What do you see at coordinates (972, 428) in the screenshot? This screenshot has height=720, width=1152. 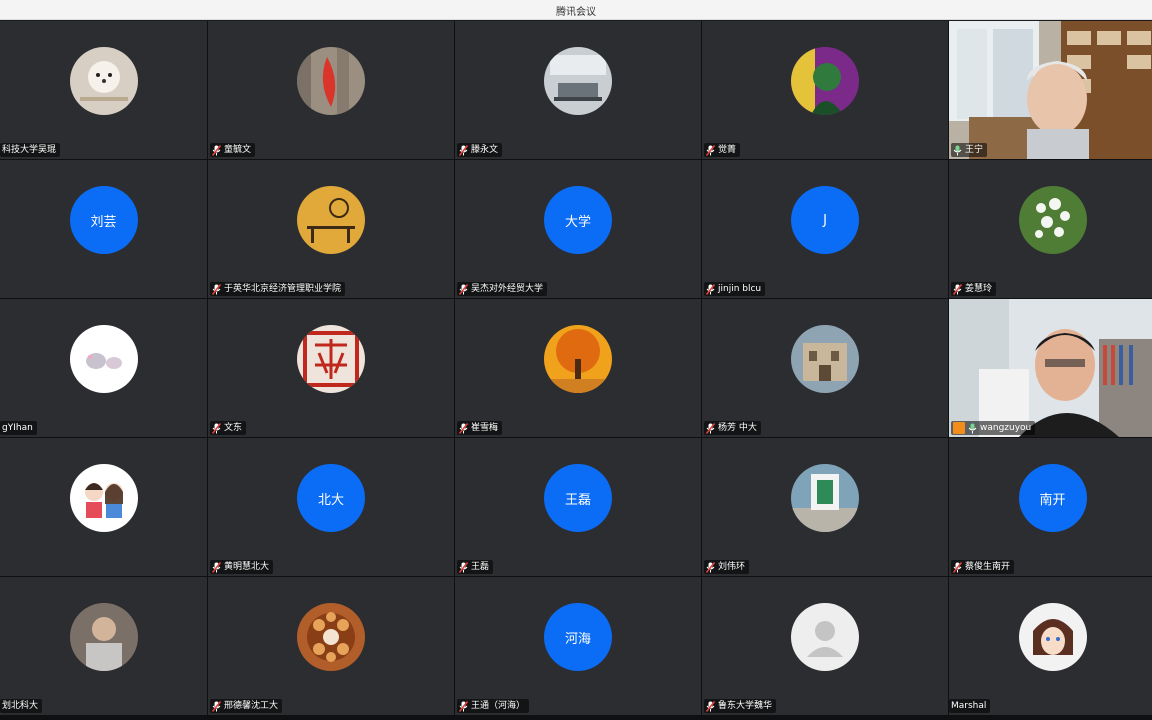 I see `mic-icon` at bounding box center [972, 428].